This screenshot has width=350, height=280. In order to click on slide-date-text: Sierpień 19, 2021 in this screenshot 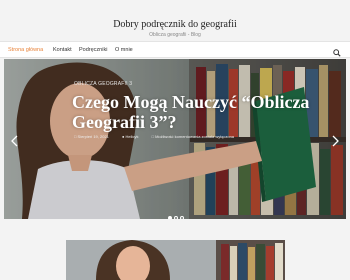, I will do `click(93, 136)`.